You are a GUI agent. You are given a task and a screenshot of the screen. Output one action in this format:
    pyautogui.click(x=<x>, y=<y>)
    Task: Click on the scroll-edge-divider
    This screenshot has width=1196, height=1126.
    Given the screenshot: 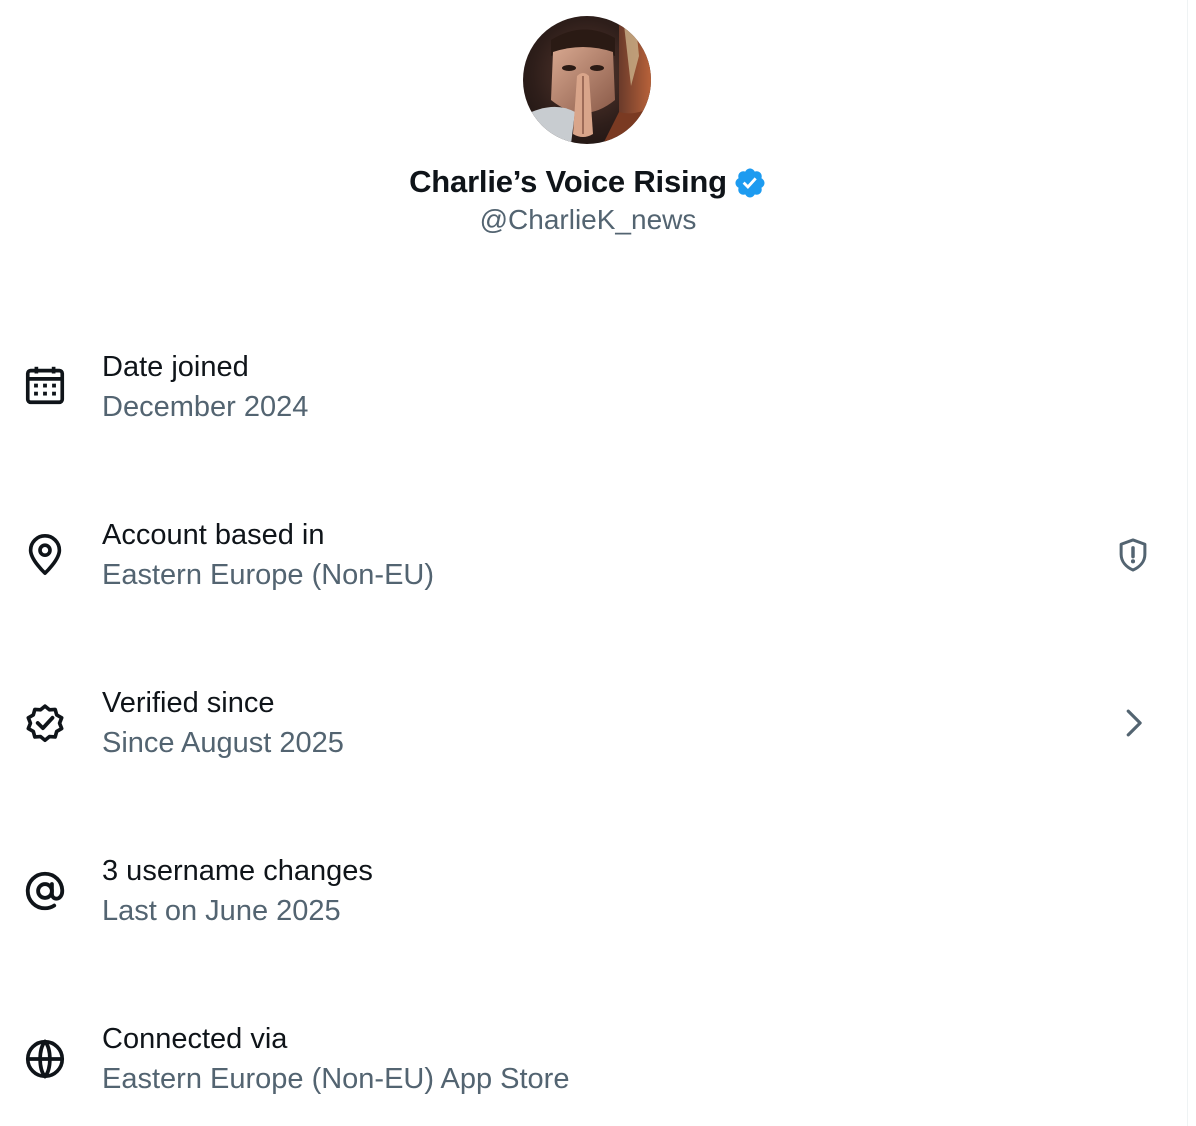 What is the action you would take?
    pyautogui.click(x=1187, y=563)
    